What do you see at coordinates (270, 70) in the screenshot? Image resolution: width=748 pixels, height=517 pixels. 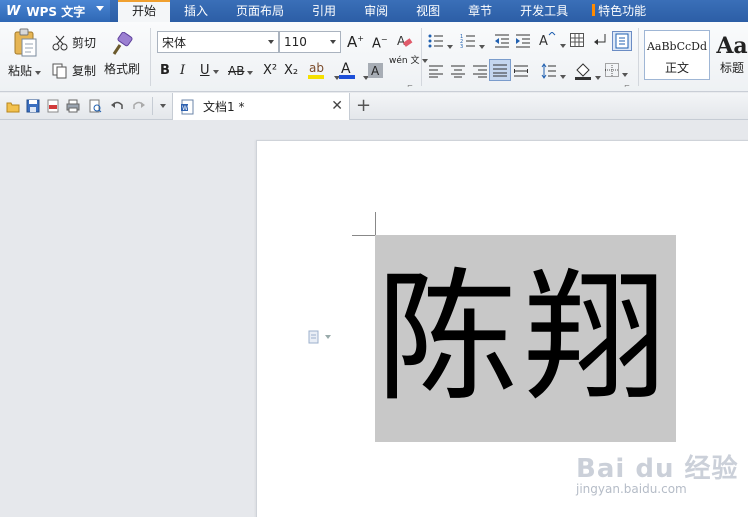 I see `superscript-button: X²` at bounding box center [270, 70].